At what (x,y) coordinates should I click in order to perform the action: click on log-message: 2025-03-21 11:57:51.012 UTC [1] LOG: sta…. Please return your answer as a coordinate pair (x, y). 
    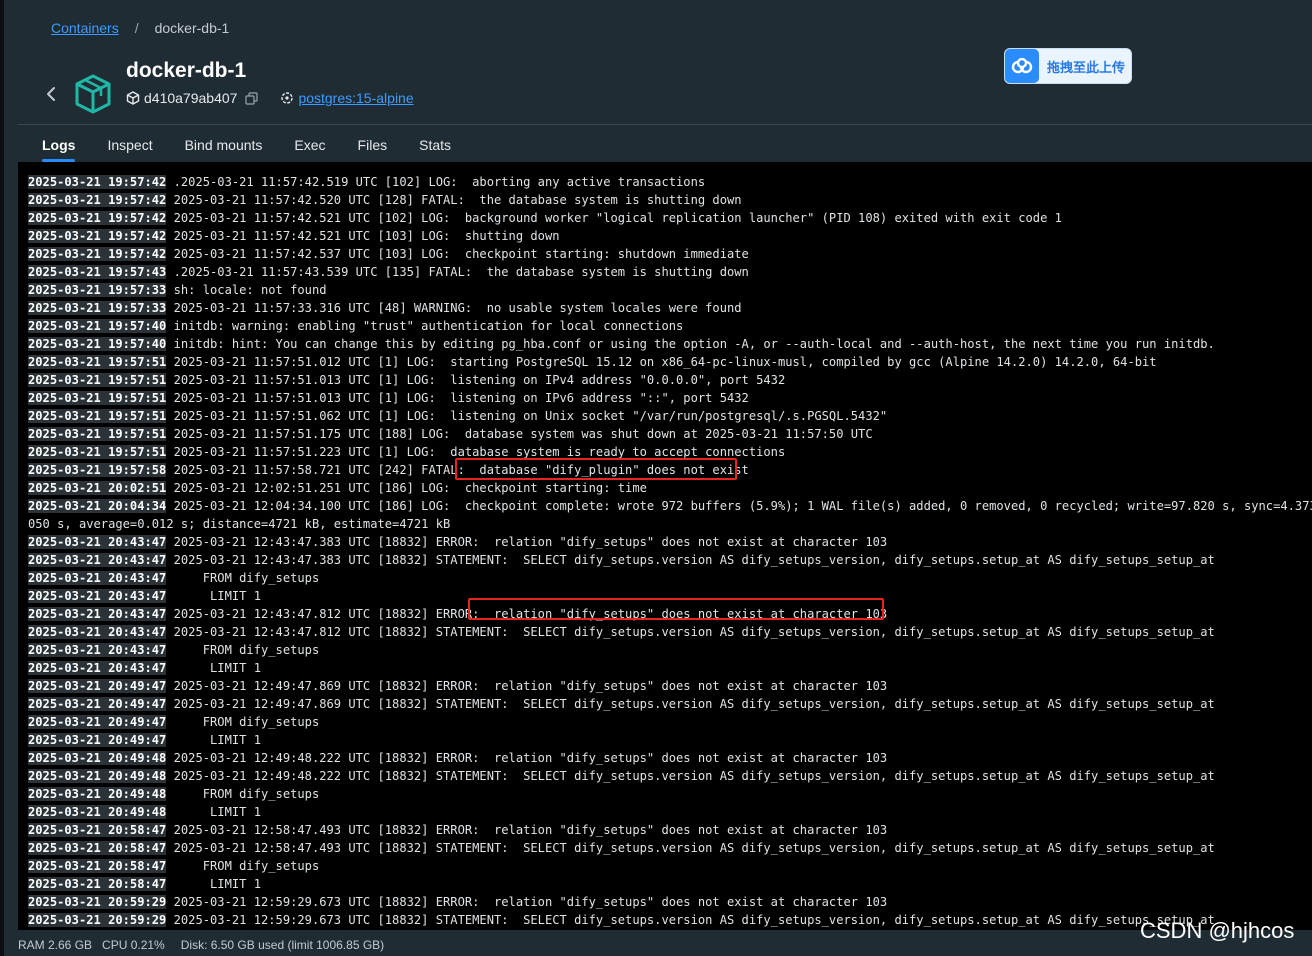
    Looking at the image, I should click on (665, 362).